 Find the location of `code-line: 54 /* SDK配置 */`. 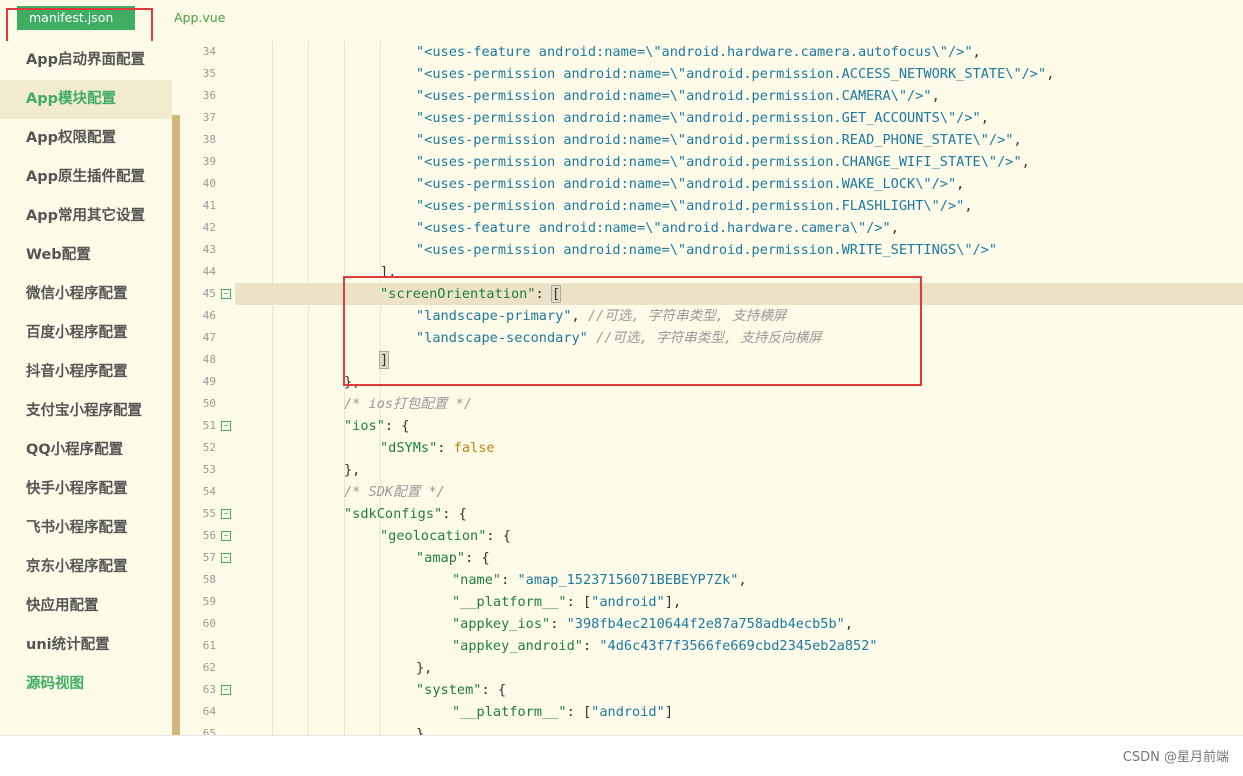

code-line: 54 /* SDK配置 */ is located at coordinates (711, 492).